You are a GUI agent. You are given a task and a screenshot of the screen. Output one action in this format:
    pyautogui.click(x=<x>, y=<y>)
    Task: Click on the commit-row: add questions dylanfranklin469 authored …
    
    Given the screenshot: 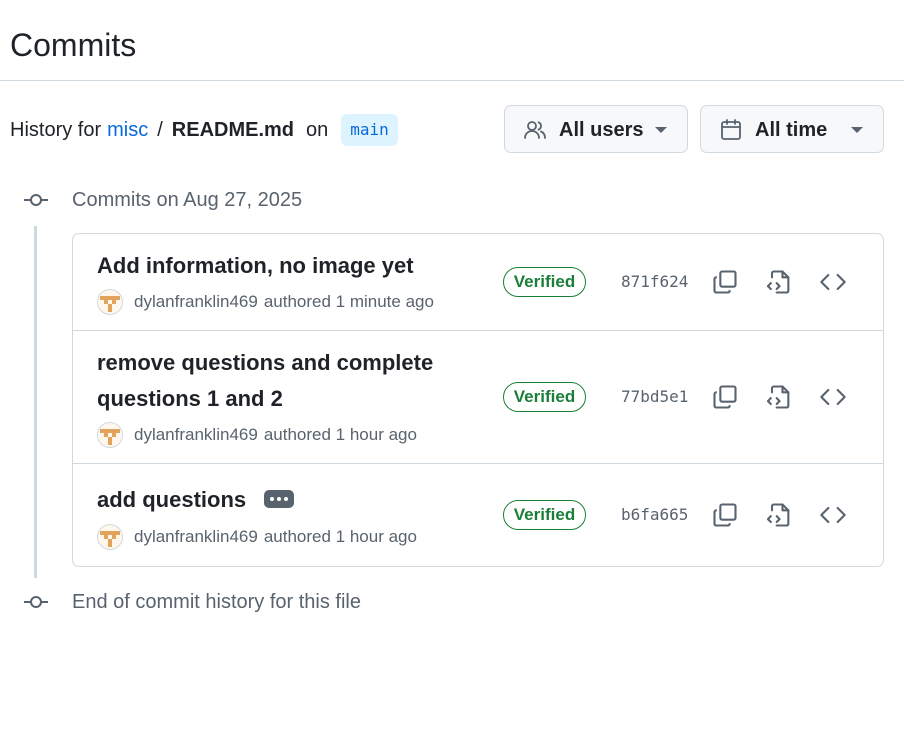 What is the action you would take?
    pyautogui.click(x=478, y=515)
    